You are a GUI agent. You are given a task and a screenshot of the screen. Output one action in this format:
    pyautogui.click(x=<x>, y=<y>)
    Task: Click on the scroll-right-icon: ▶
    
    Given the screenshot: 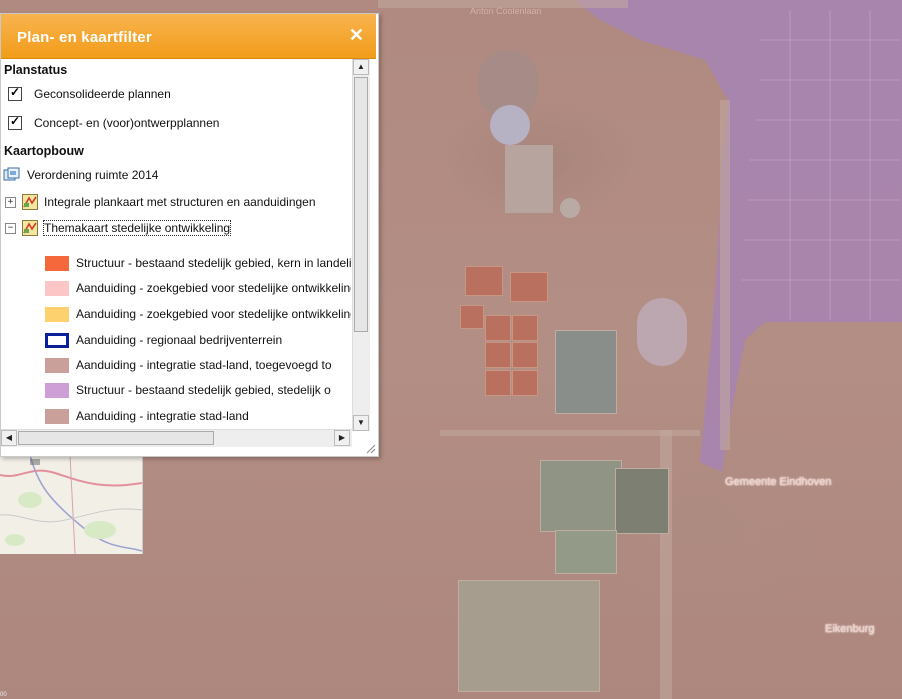 What is the action you would take?
    pyautogui.click(x=342, y=438)
    